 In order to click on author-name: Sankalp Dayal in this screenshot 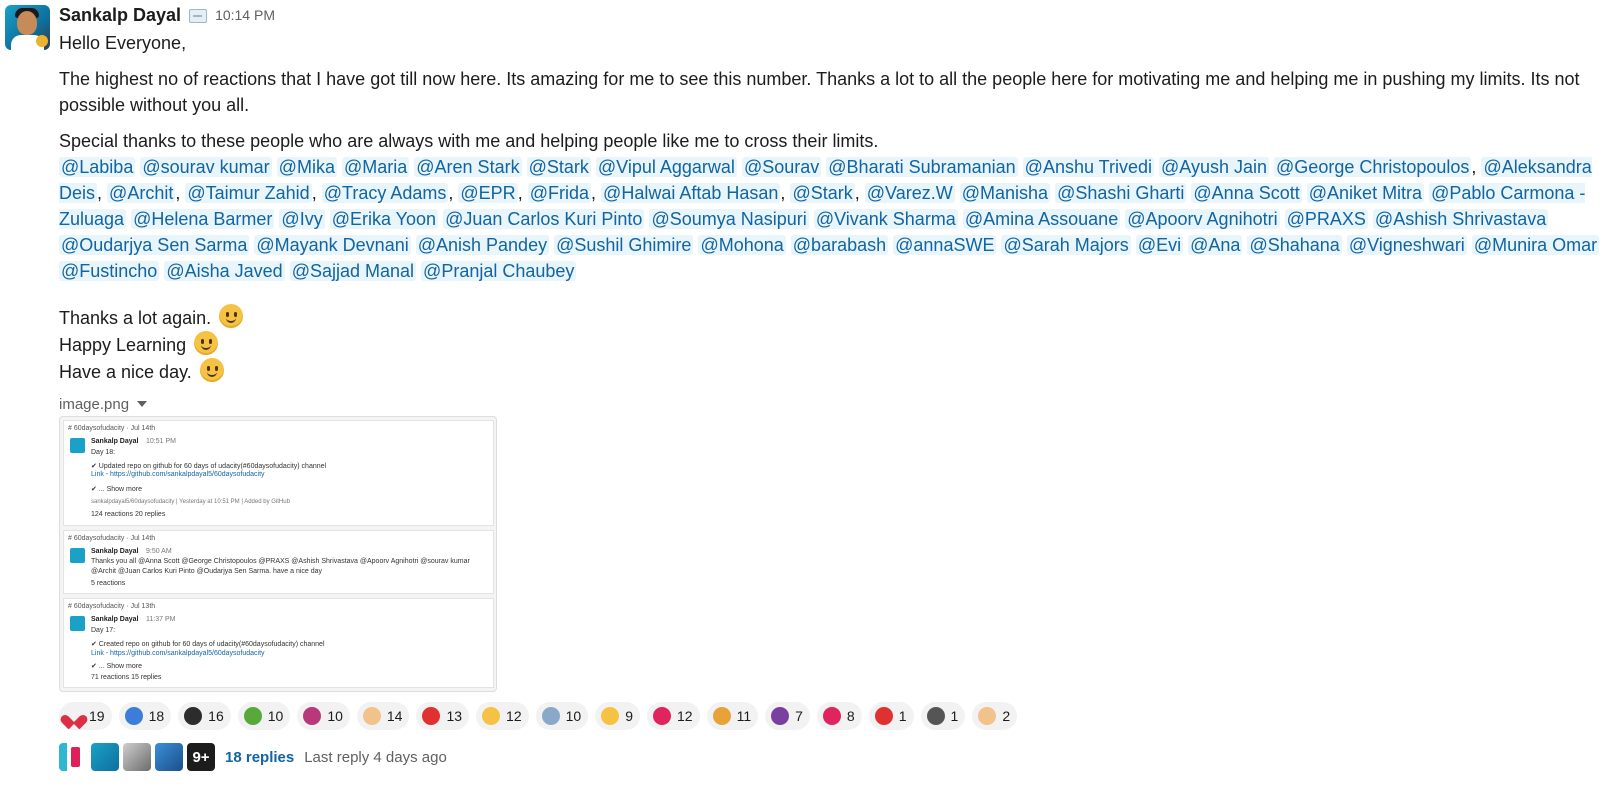, I will do `click(120, 15)`.